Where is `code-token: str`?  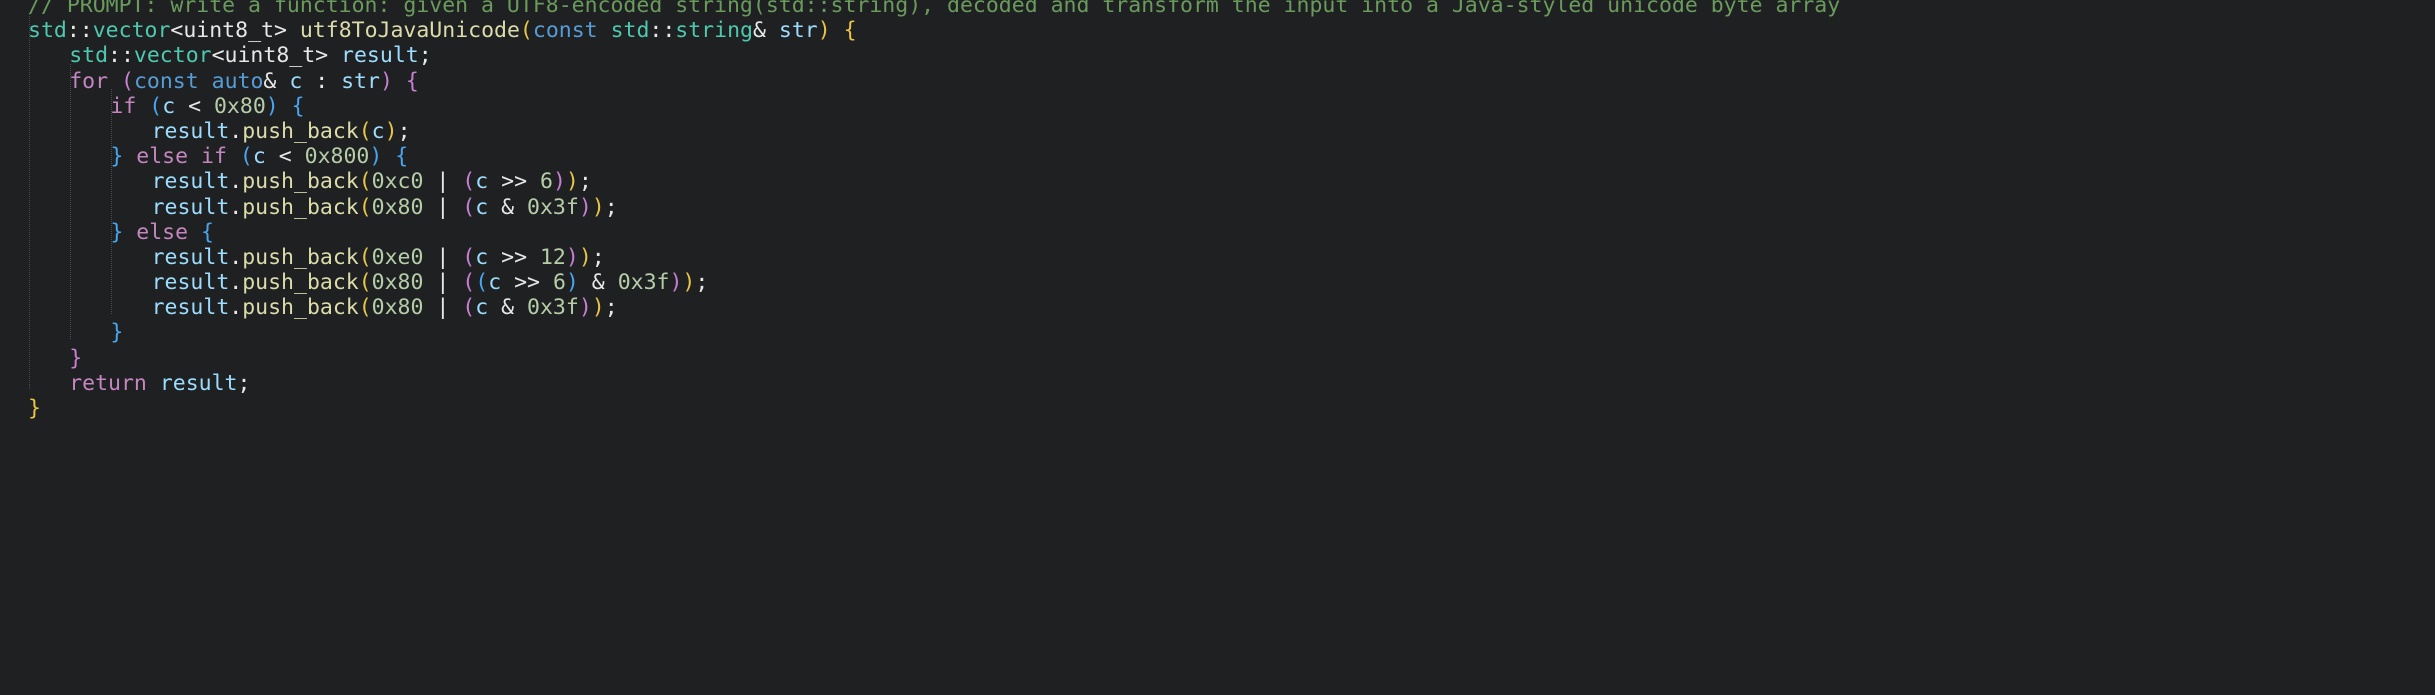
code-token: str is located at coordinates (360, 81).